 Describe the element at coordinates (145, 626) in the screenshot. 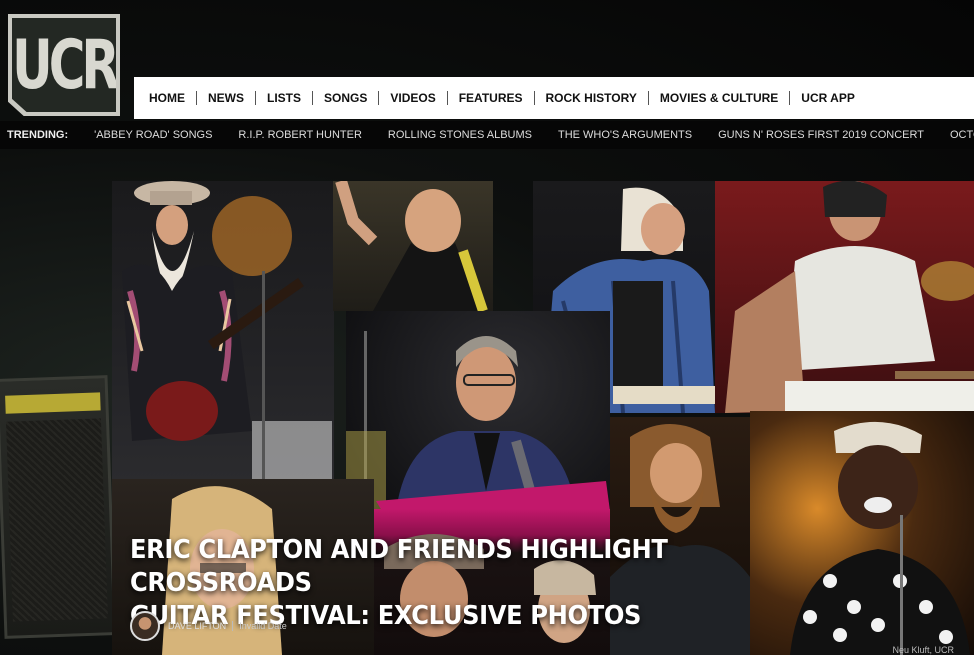

I see `author-avatar` at that location.